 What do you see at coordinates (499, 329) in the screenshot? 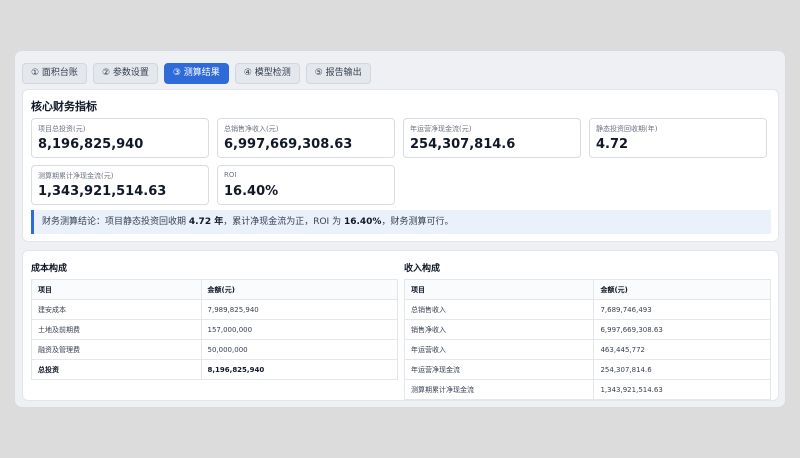
I see `table-cell: 销售净收入` at bounding box center [499, 329].